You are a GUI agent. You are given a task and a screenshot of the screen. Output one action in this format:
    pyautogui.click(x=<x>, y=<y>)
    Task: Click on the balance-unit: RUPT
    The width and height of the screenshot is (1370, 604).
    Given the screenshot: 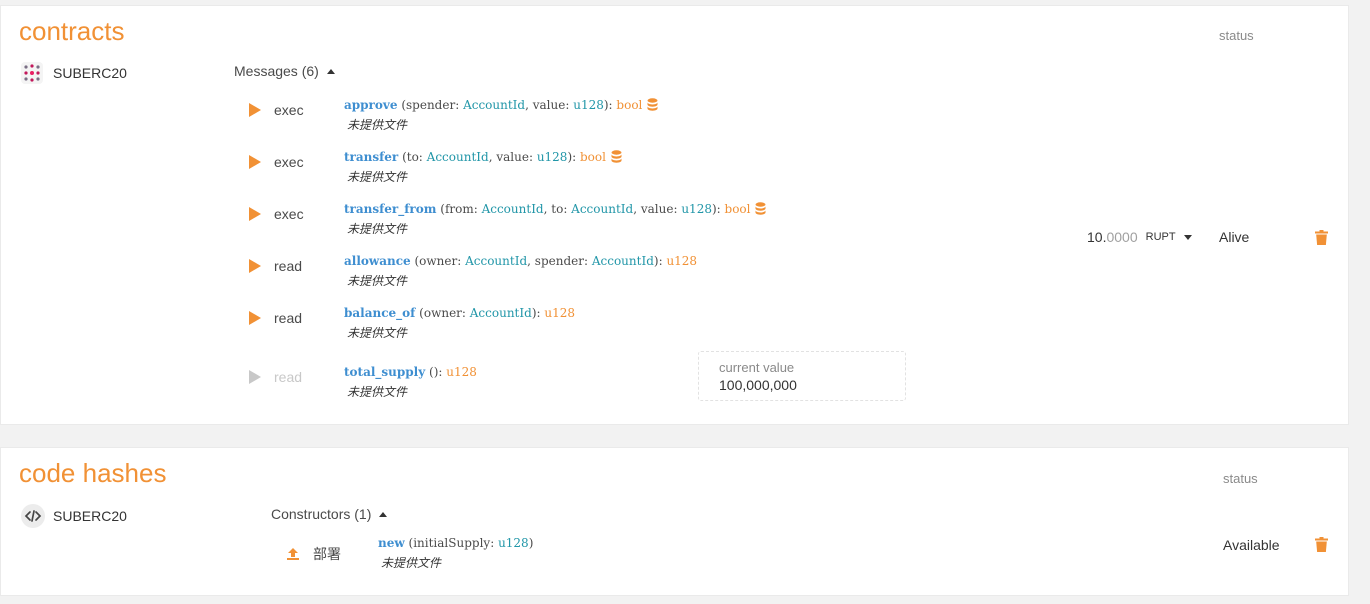 What is the action you would take?
    pyautogui.click(x=1160, y=237)
    